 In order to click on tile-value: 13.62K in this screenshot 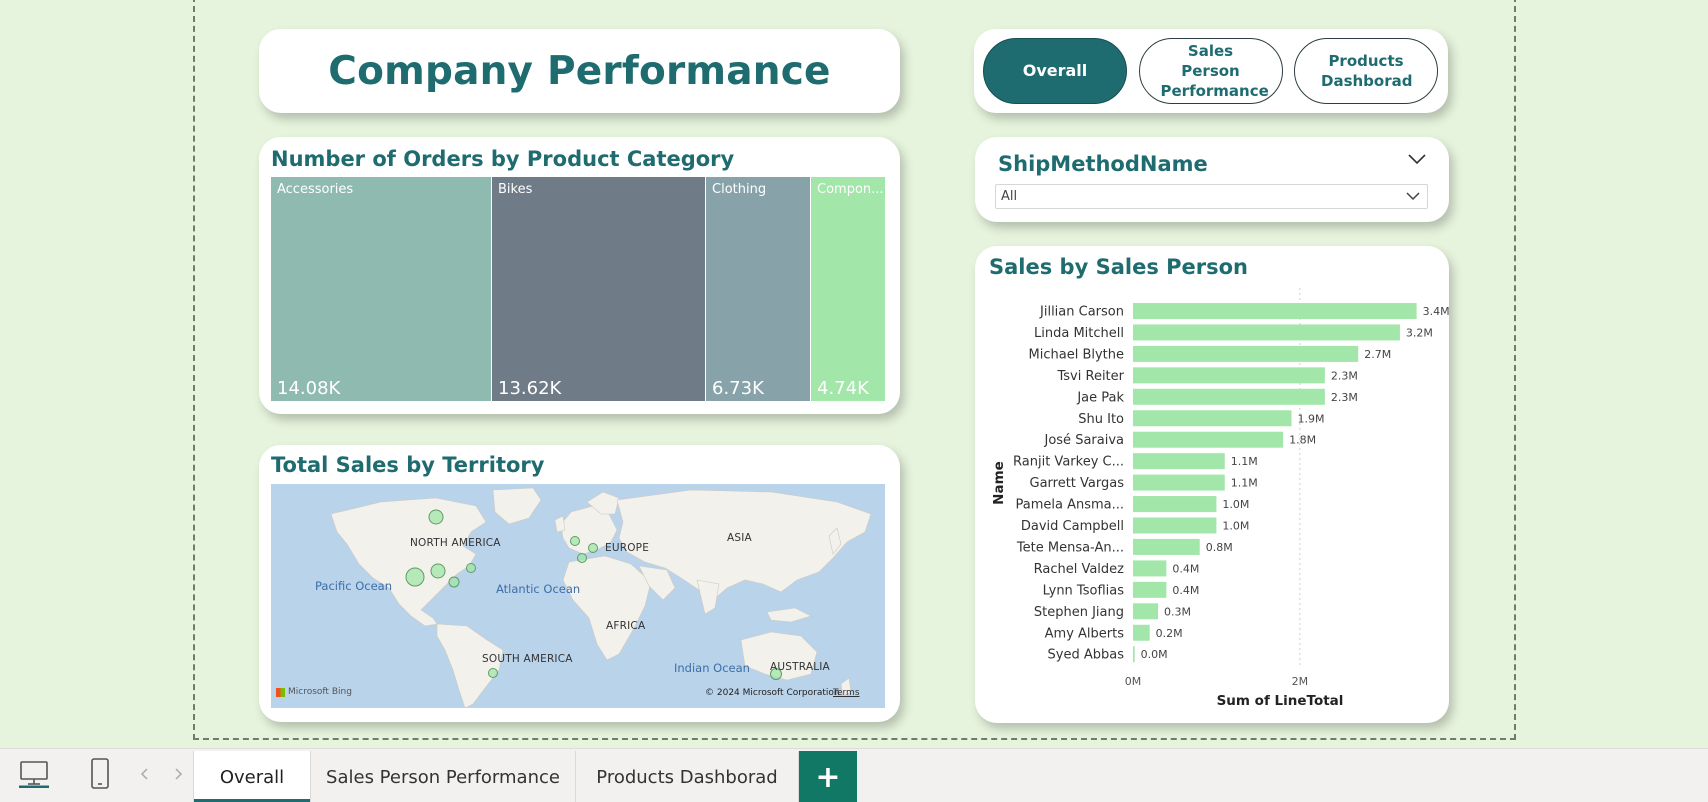, I will do `click(530, 388)`.